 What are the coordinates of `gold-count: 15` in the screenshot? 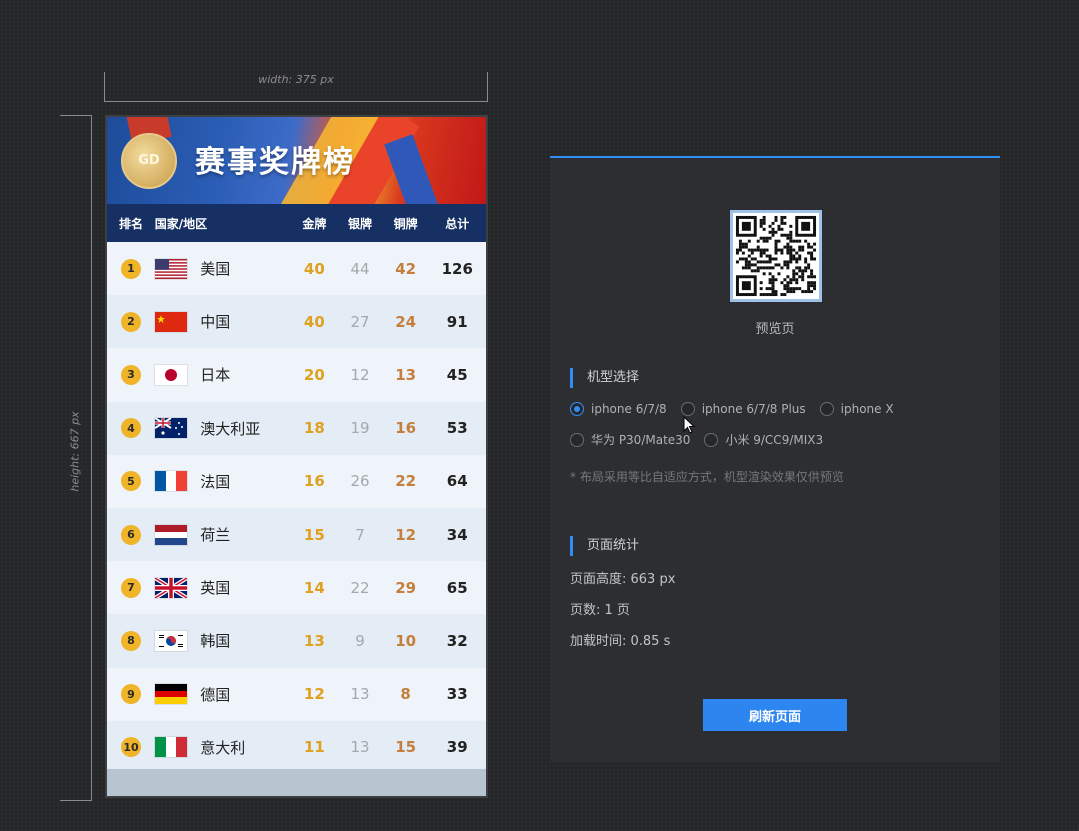 It's located at (314, 534).